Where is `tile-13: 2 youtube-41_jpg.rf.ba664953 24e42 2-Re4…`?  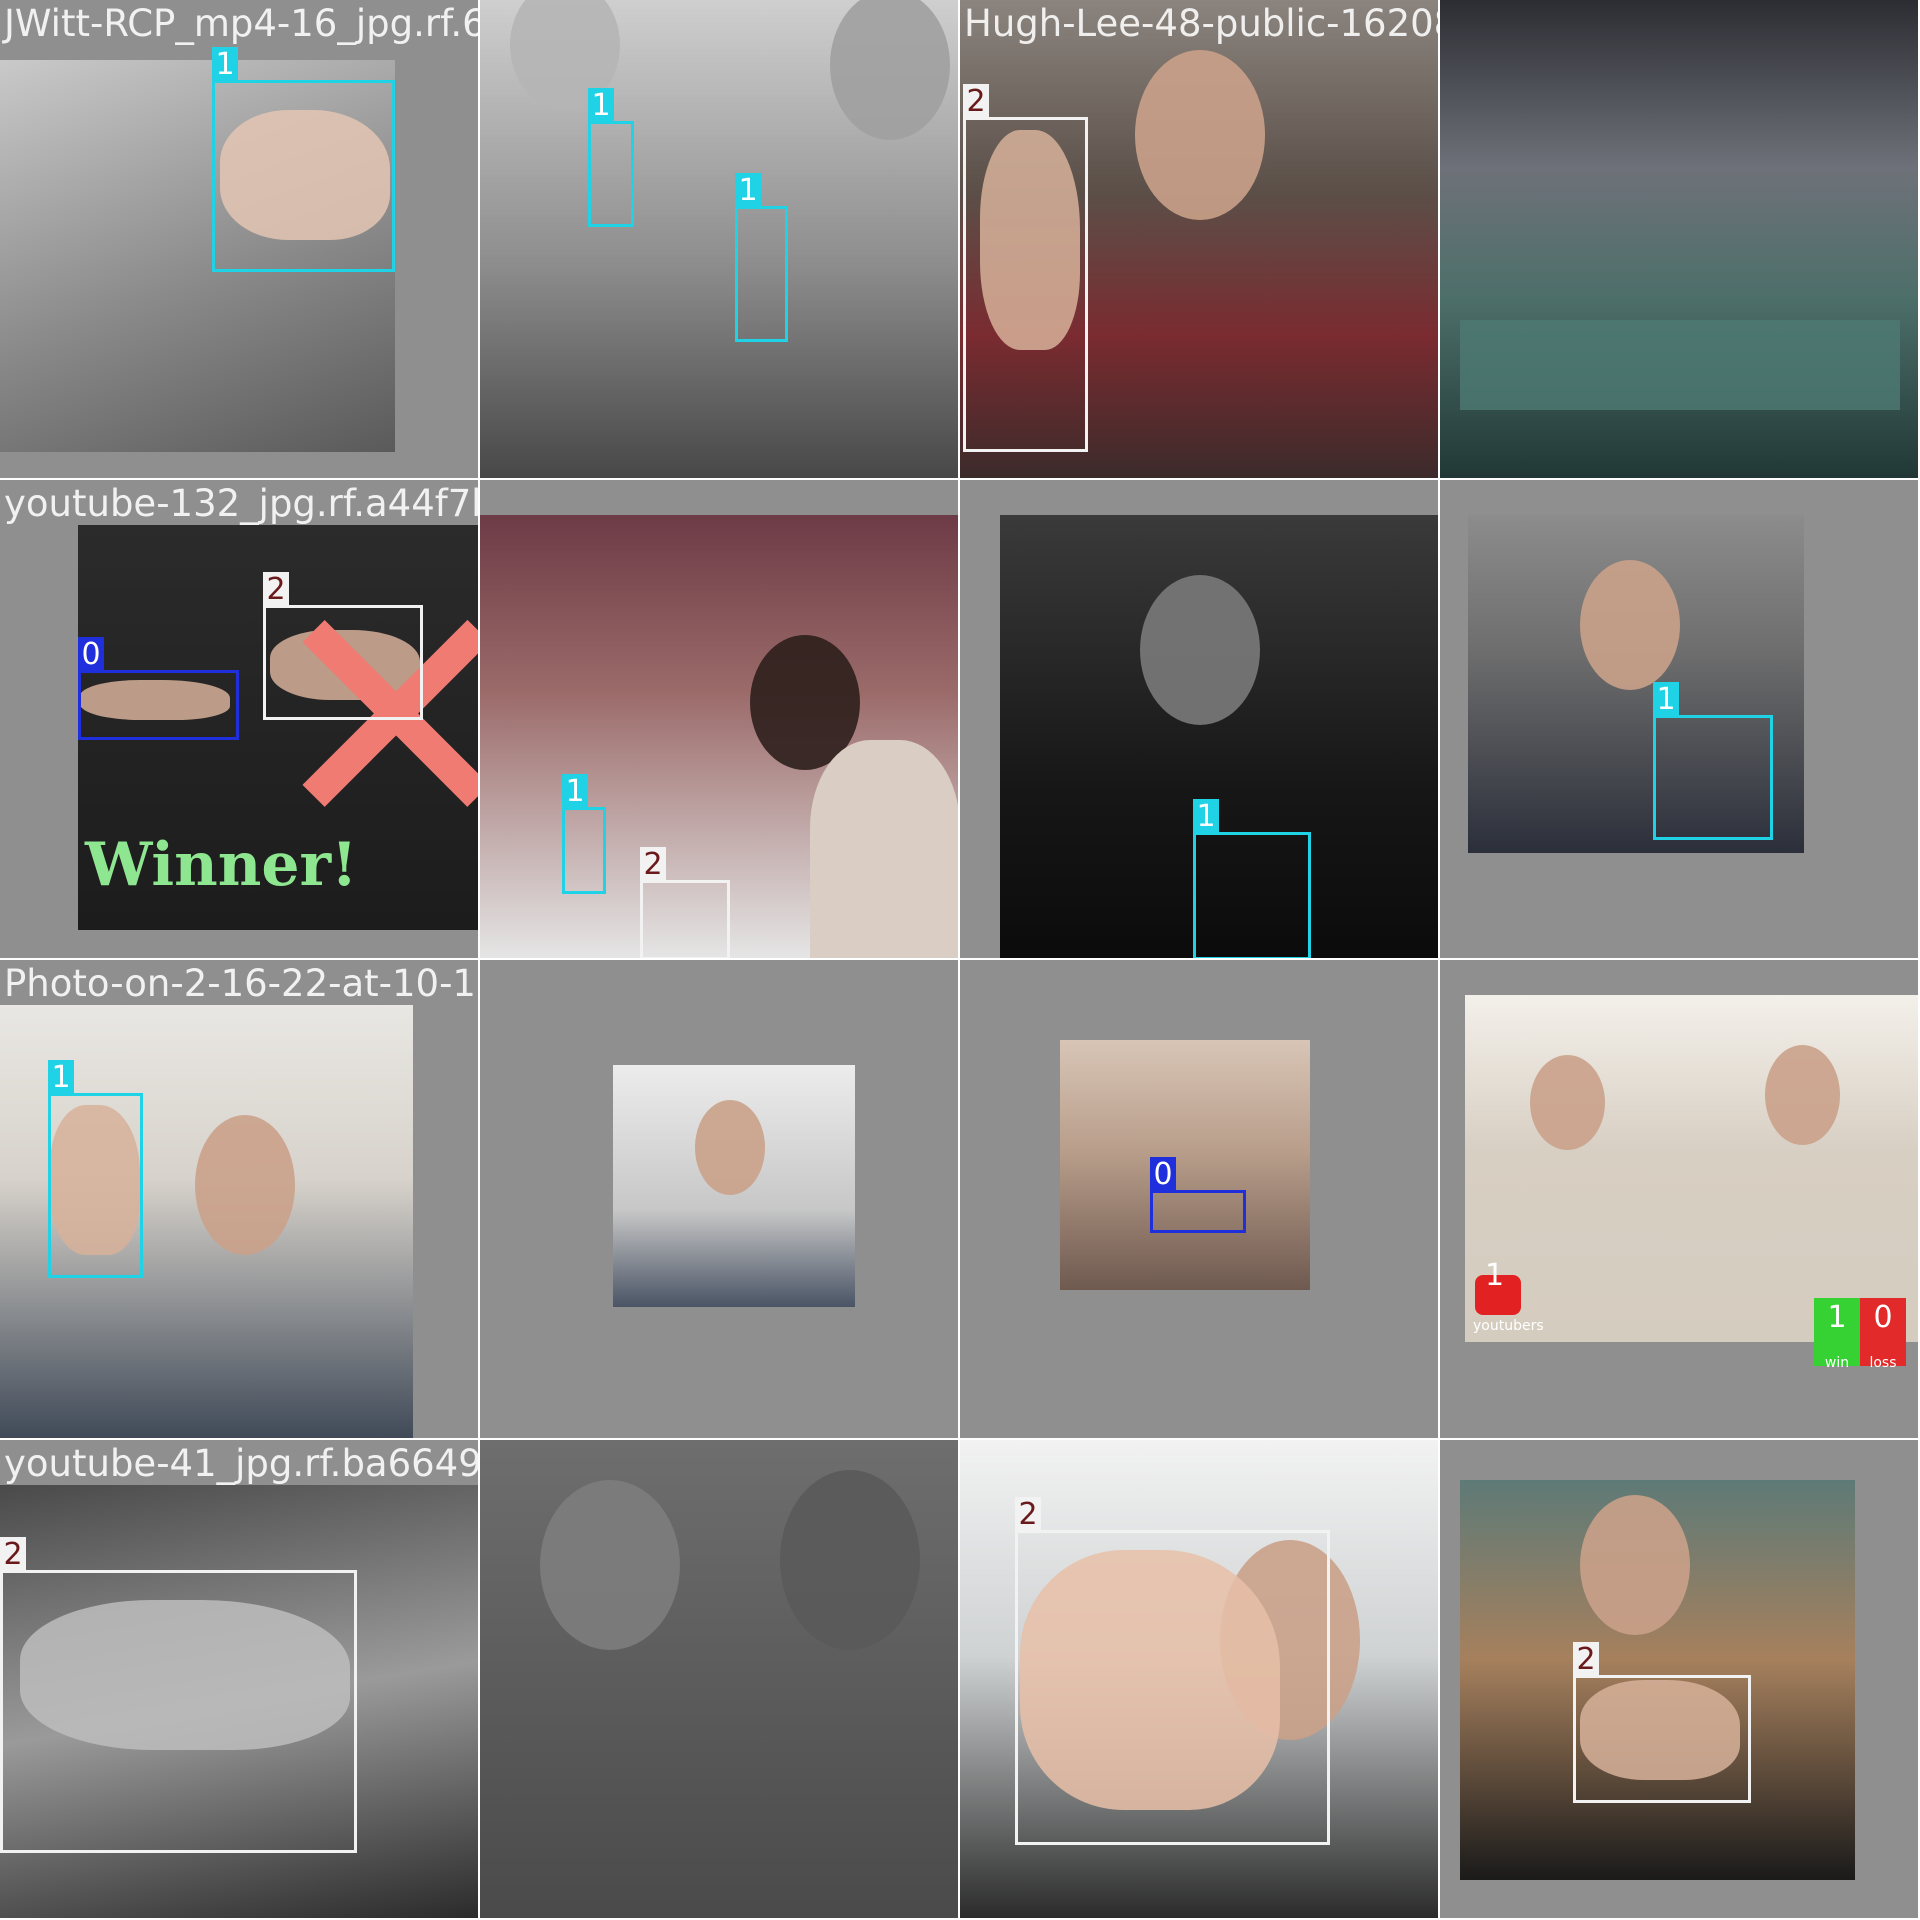
tile-13: 2 youtube-41_jpg.rf.ba664953 24e42 2-Re4… is located at coordinates (240, 1680).